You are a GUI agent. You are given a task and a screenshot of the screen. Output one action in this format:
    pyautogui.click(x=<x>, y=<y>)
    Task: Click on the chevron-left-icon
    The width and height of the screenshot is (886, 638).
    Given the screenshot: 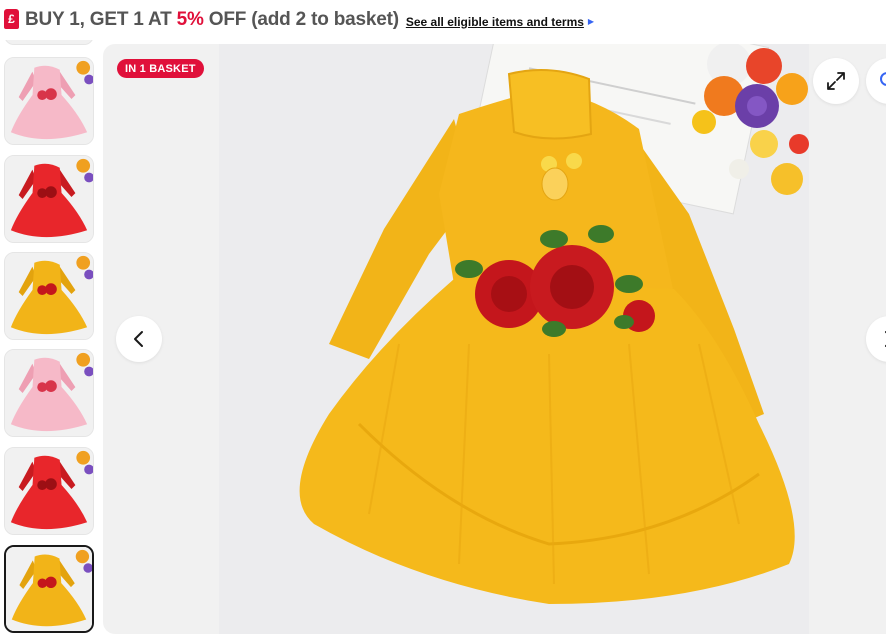 What is the action you would take?
    pyautogui.click(x=138, y=339)
    